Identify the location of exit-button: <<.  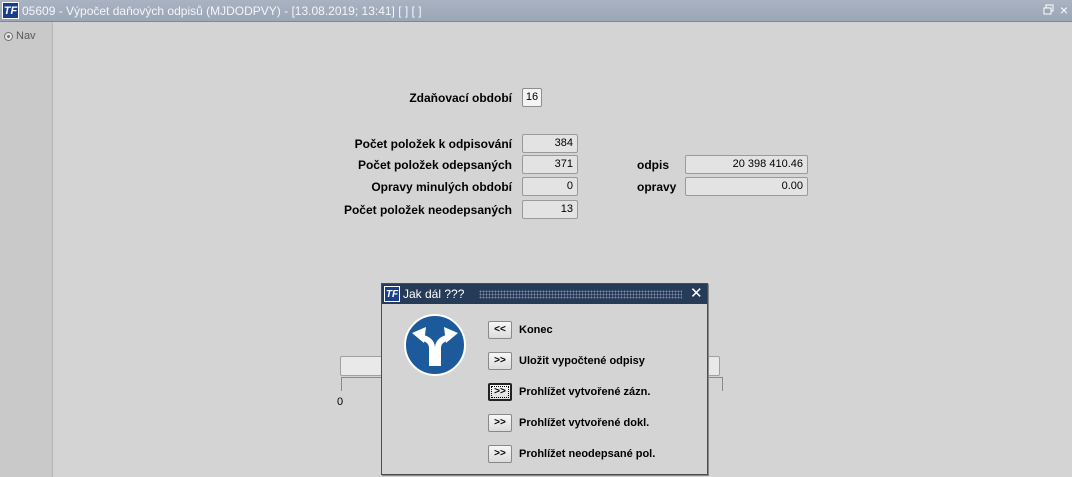
(500, 330).